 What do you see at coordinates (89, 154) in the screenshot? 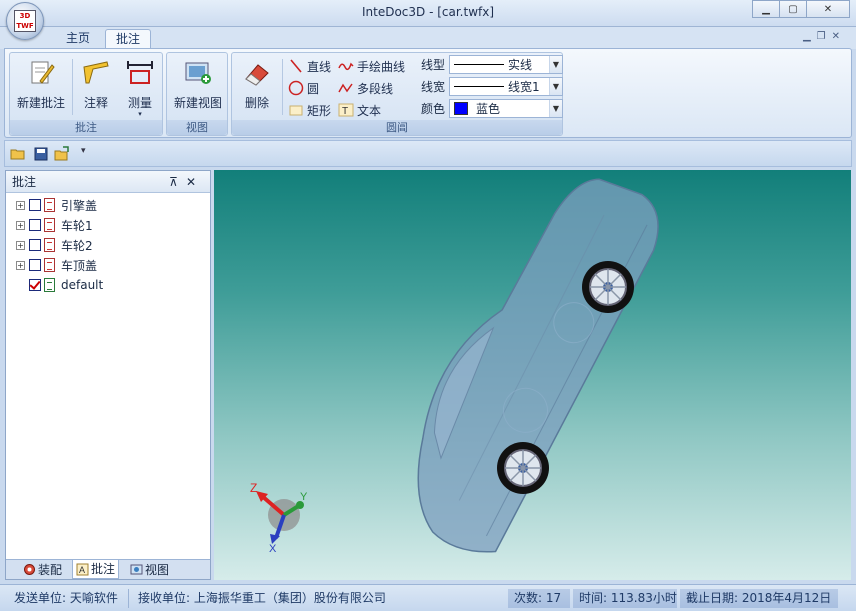
I see `qat-customize-icon: ▾` at bounding box center [89, 154].